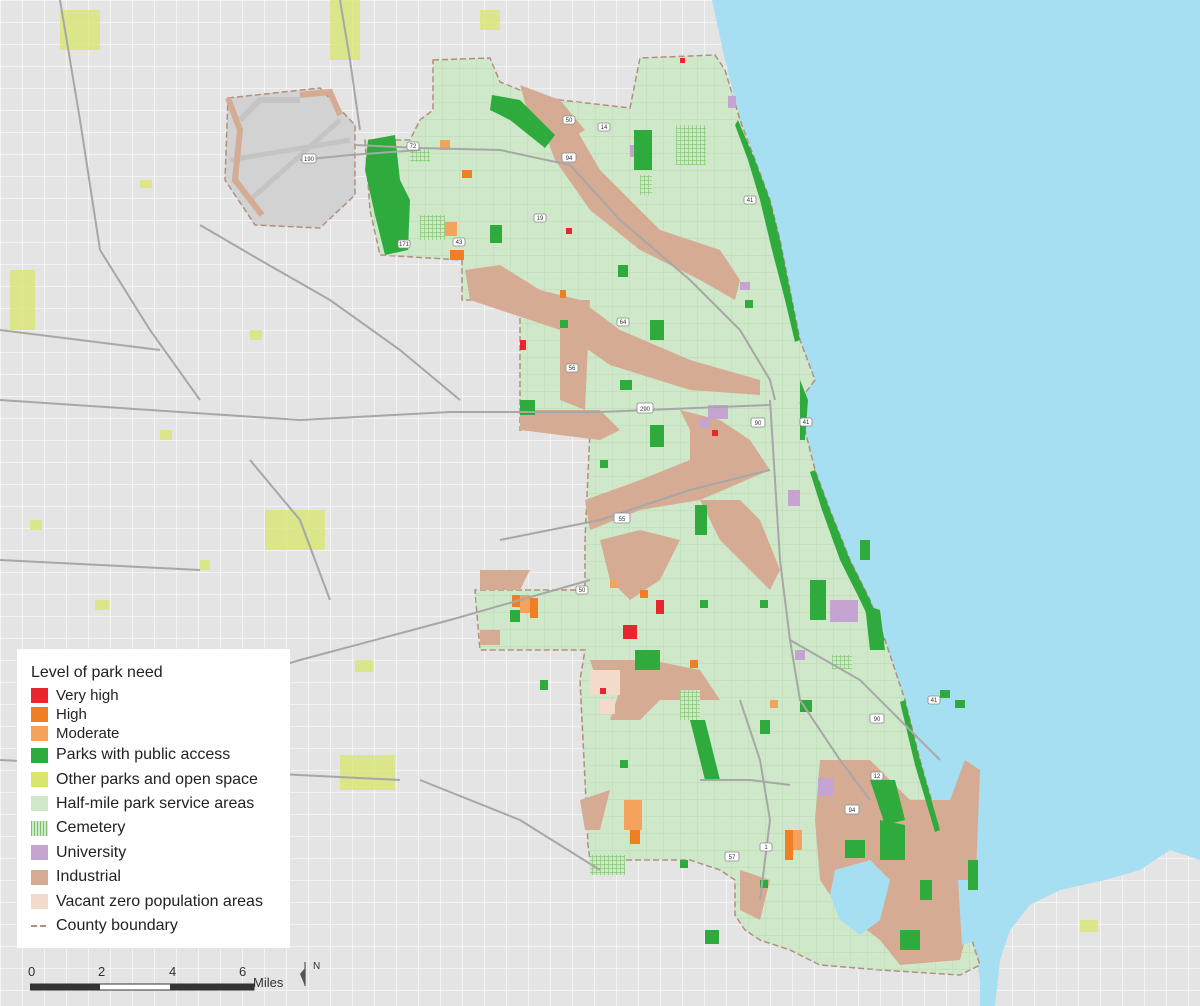 Image resolution: width=1200 pixels, height=1006 pixels. What do you see at coordinates (39, 877) in the screenshot?
I see `industrial-swatch` at bounding box center [39, 877].